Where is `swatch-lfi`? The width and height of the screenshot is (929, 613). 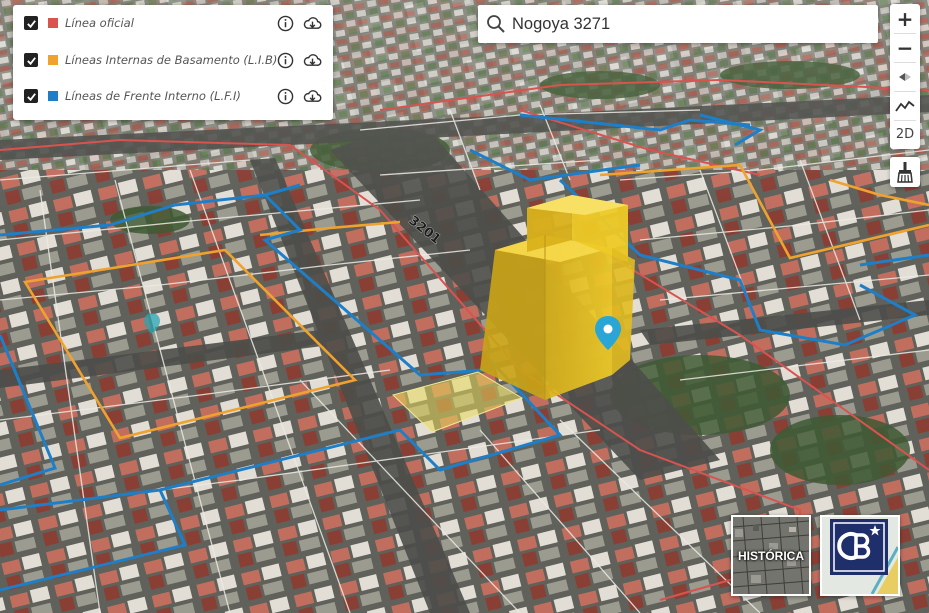 swatch-lfi is located at coordinates (53, 96).